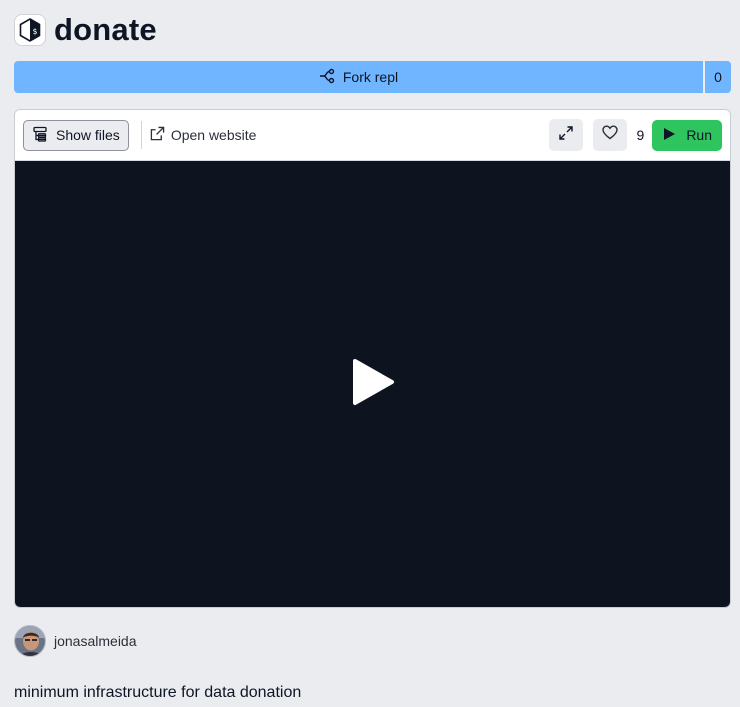 This screenshot has height=707, width=740. I want to click on expand-icon, so click(565, 135).